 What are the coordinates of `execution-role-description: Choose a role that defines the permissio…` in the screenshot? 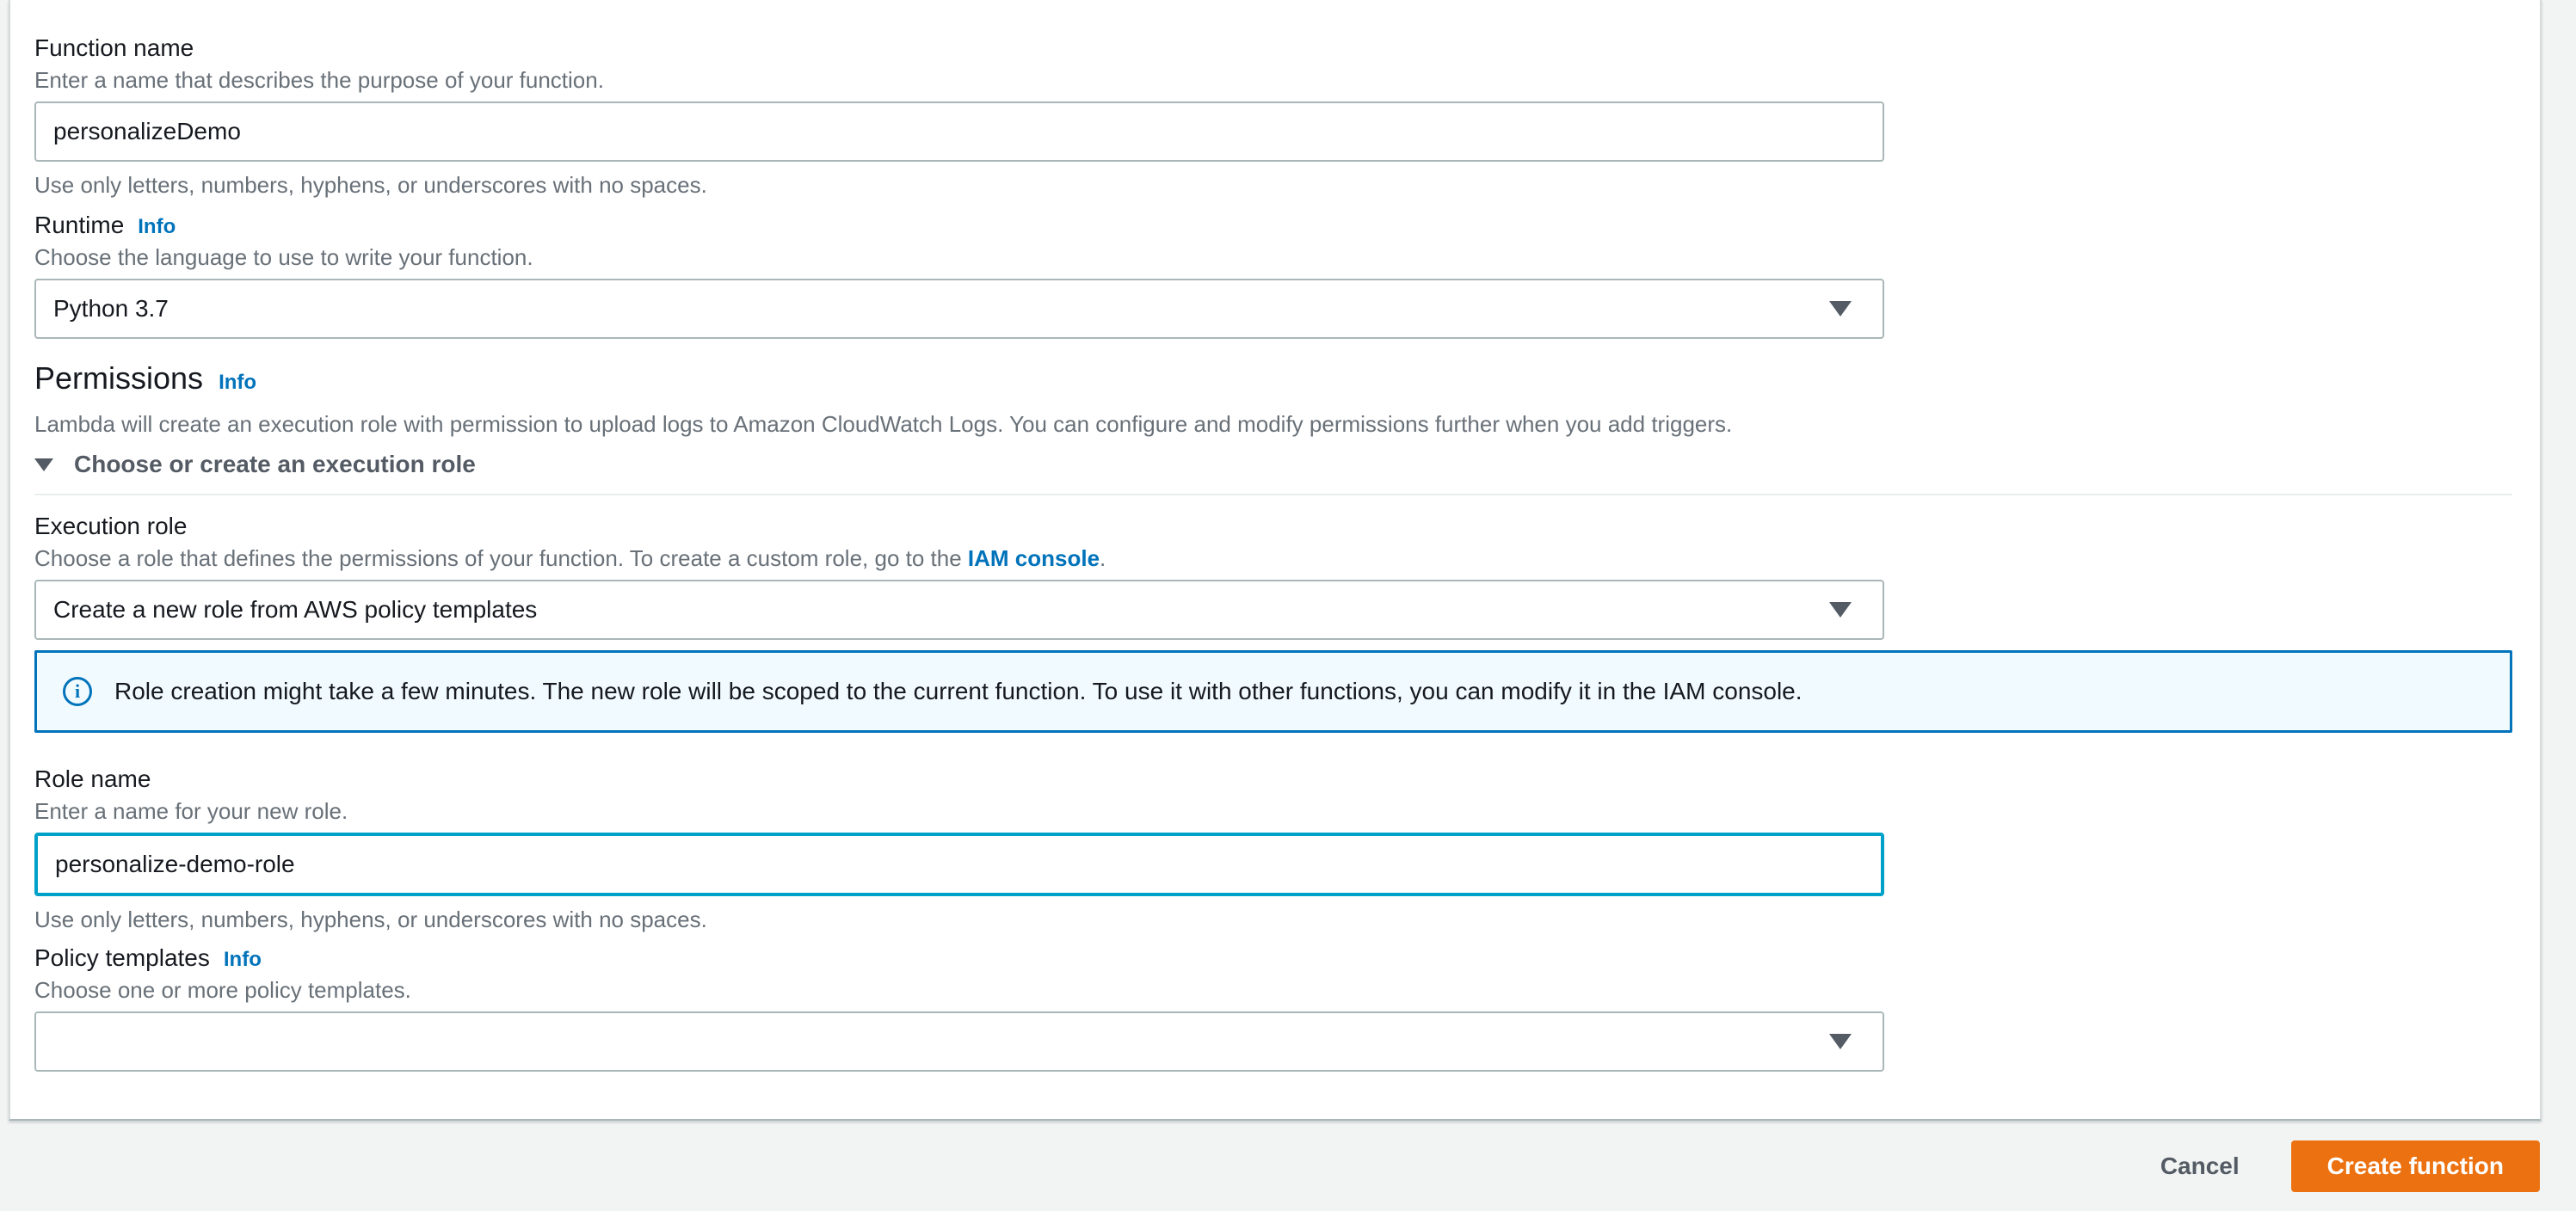 It's located at (1273, 559).